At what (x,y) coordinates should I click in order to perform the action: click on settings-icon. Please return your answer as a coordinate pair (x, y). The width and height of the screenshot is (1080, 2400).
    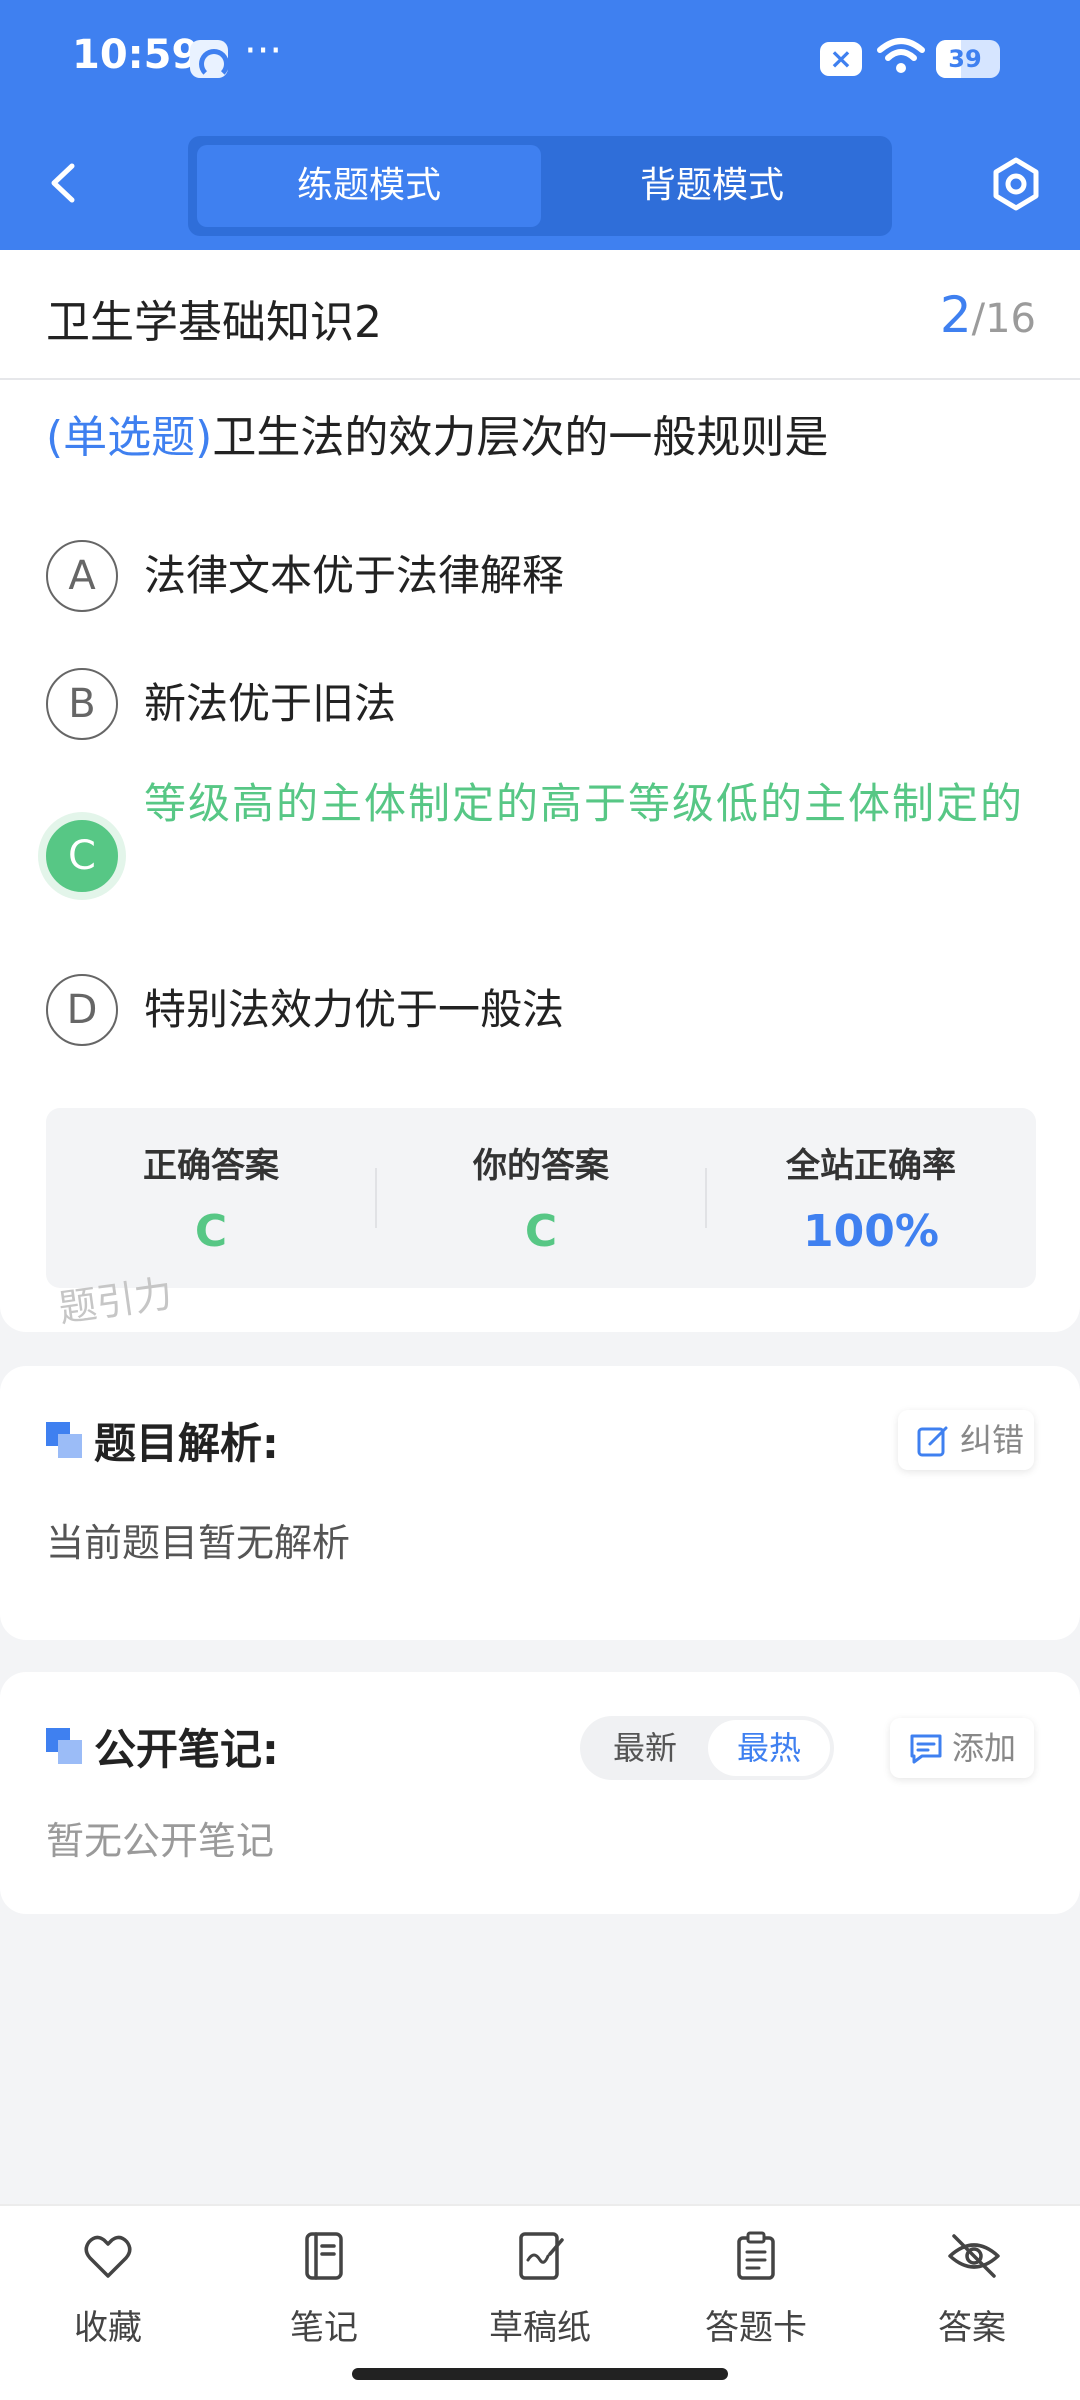
    Looking at the image, I should click on (1016, 184).